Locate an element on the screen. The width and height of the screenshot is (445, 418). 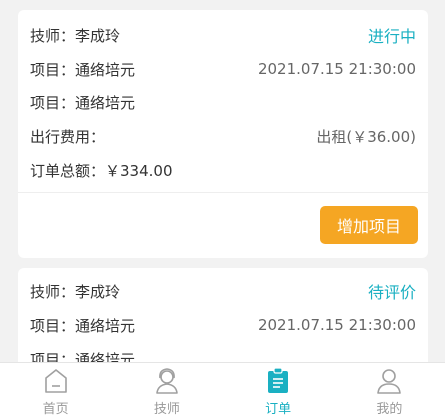
tab-profile: 我的 is located at coordinates (389, 390).